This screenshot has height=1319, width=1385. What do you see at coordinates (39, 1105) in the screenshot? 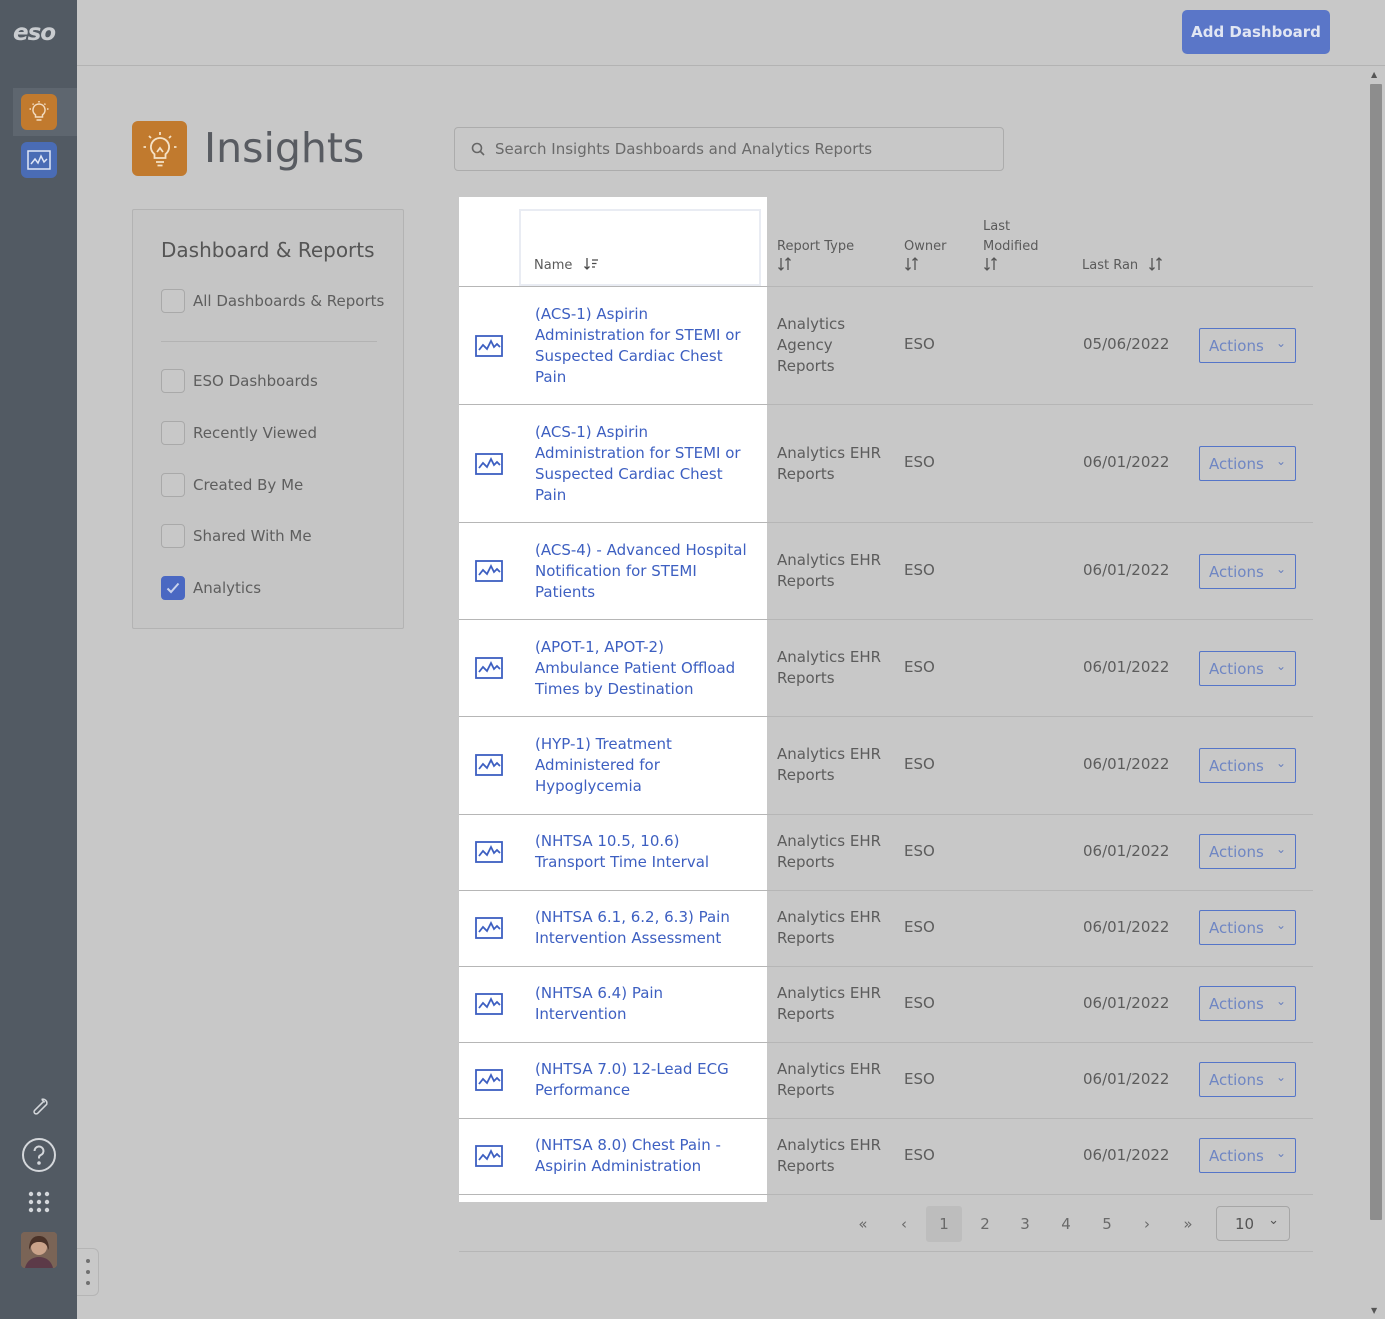
I see `wrench-icon` at bounding box center [39, 1105].